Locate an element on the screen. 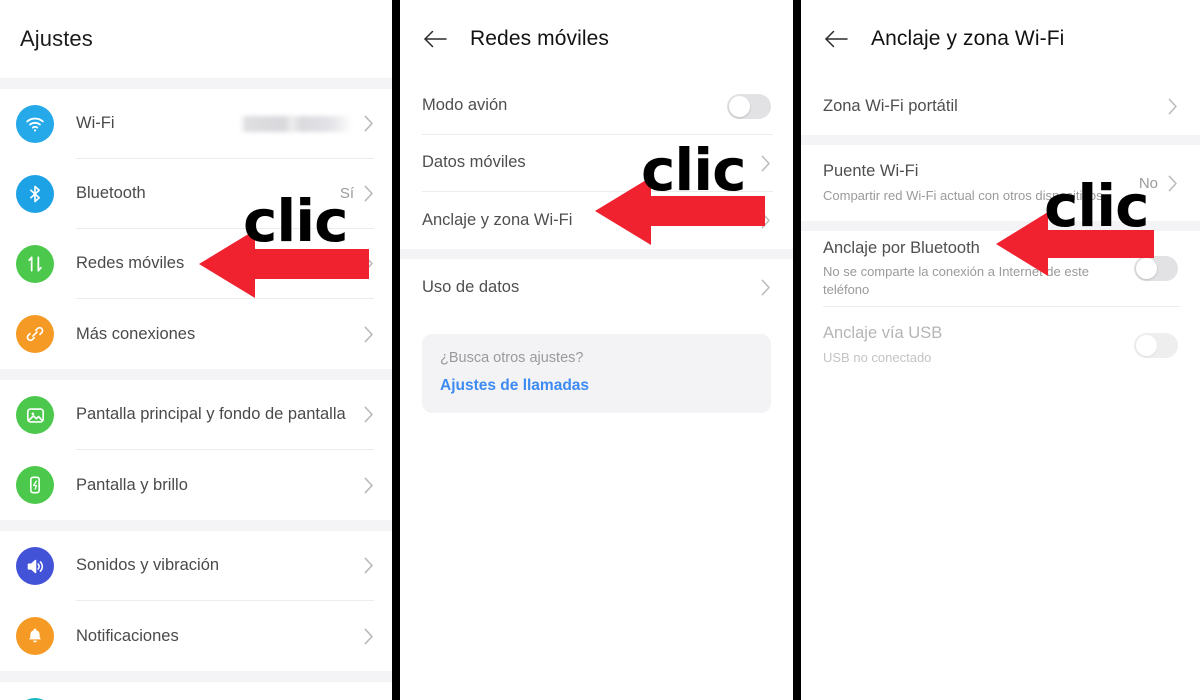 This screenshot has height=700, width=1200. wallpaper-image-icon is located at coordinates (35, 415).